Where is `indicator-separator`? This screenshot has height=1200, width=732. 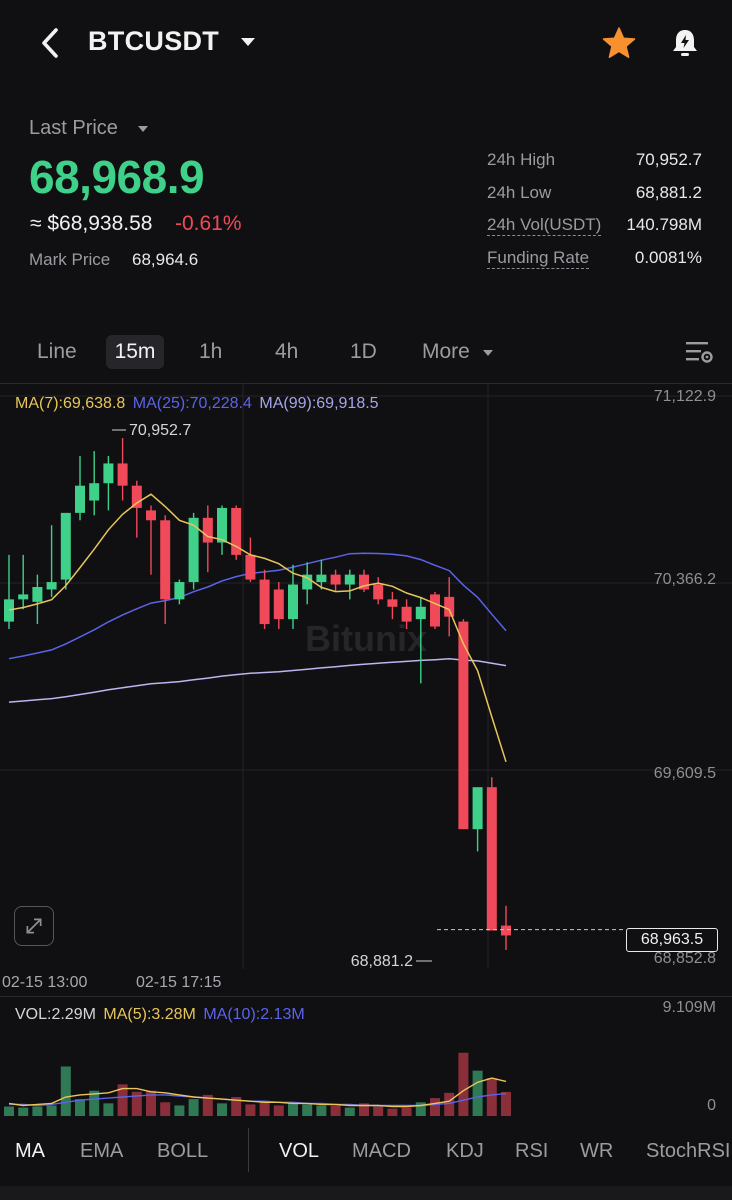
indicator-separator is located at coordinates (248, 1150).